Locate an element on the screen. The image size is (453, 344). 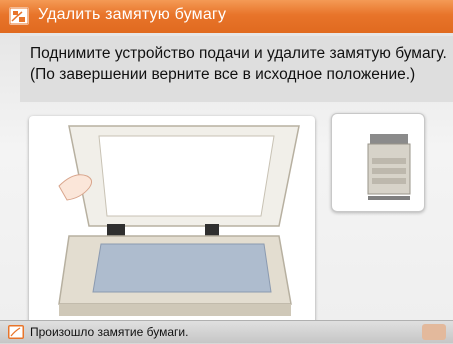
page-title: Удалить замятую бумагу is located at coordinates (132, 14).